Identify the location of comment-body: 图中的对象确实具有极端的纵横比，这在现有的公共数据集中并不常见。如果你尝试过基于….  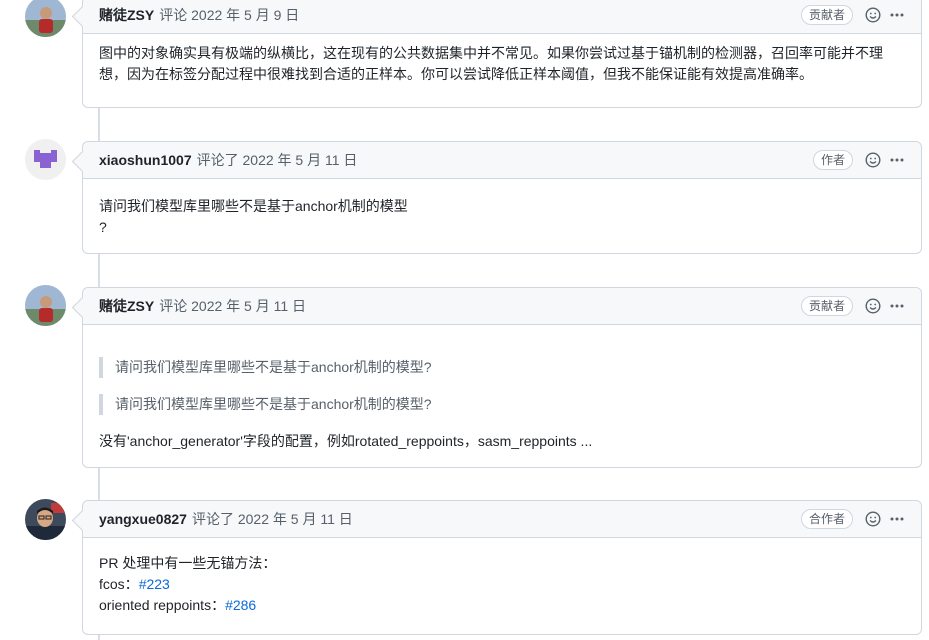
(502, 65).